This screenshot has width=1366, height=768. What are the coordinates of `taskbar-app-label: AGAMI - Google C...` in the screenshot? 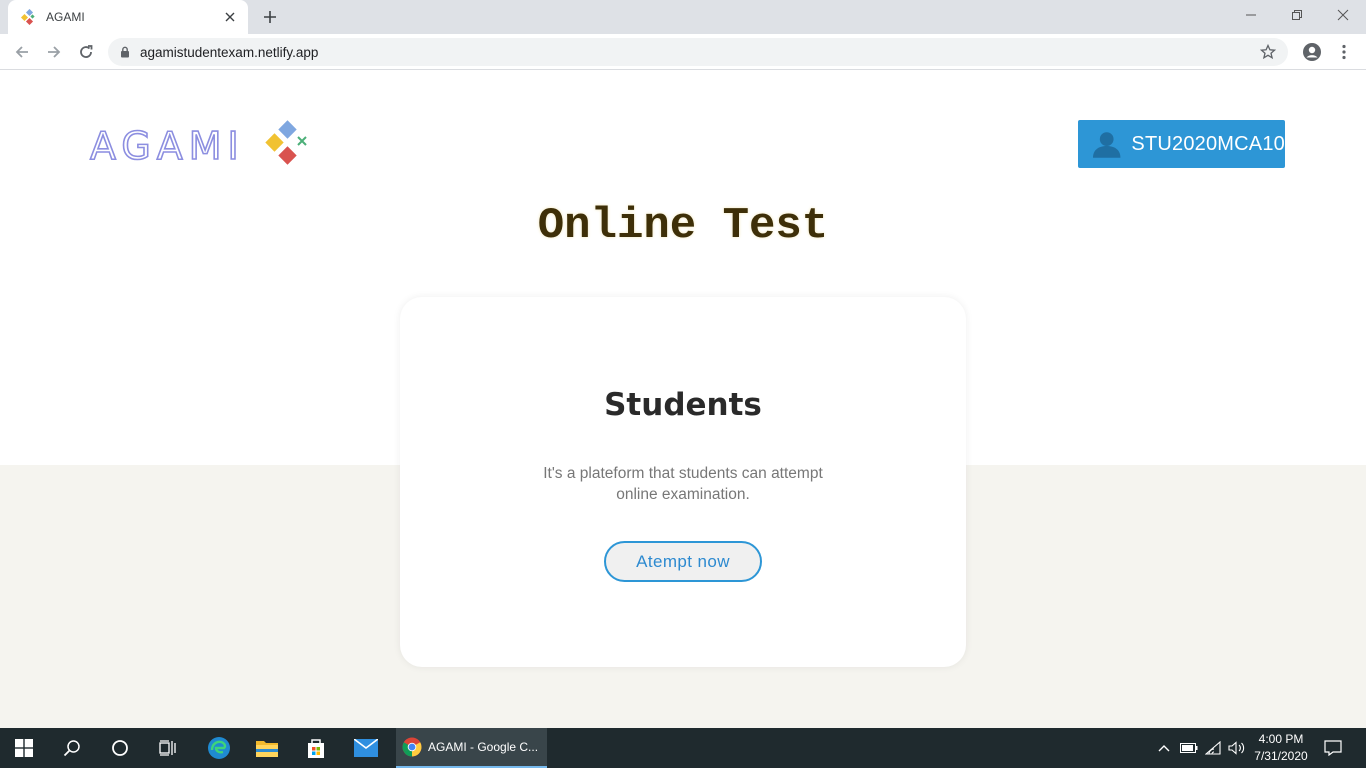 It's located at (483, 747).